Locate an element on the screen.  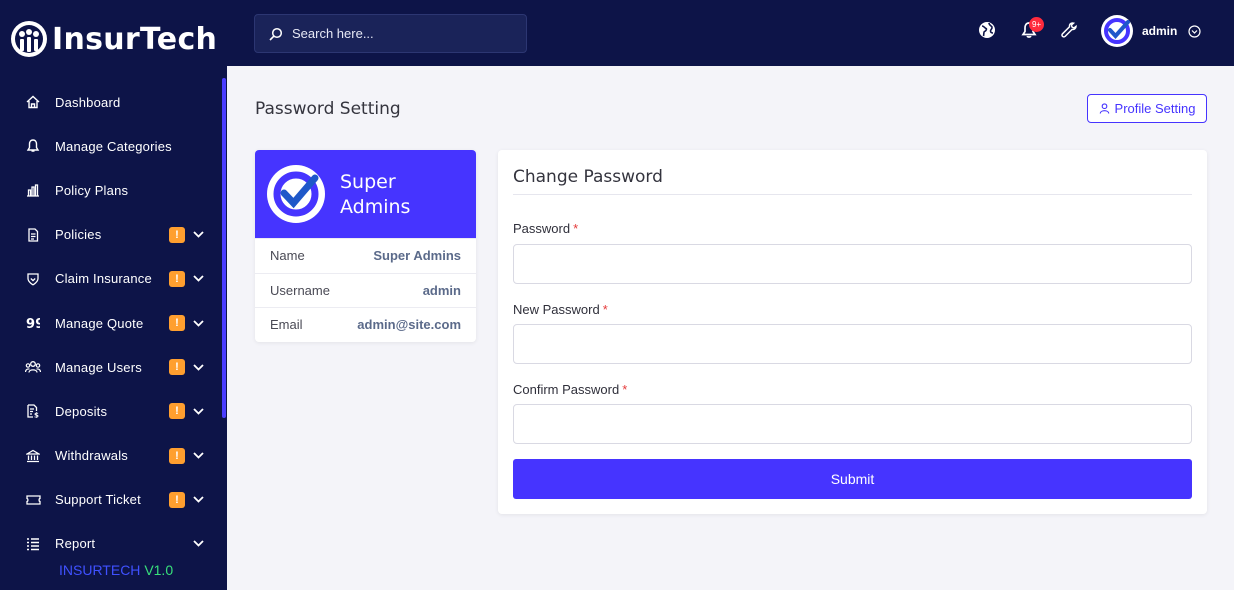
info-key: Username is located at coordinates (300, 290).